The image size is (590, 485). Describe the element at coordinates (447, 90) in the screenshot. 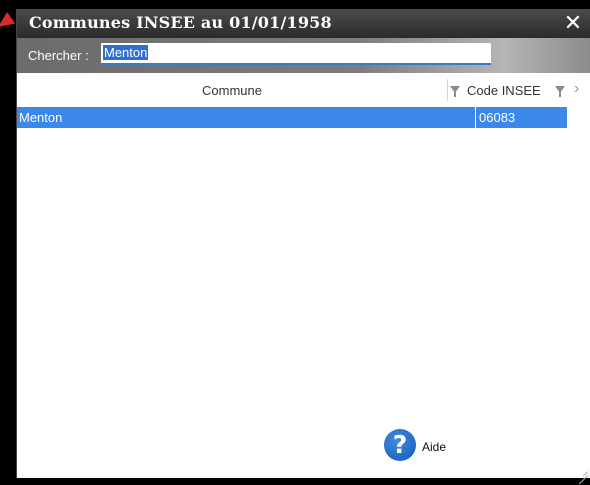

I see `column-divider` at that location.